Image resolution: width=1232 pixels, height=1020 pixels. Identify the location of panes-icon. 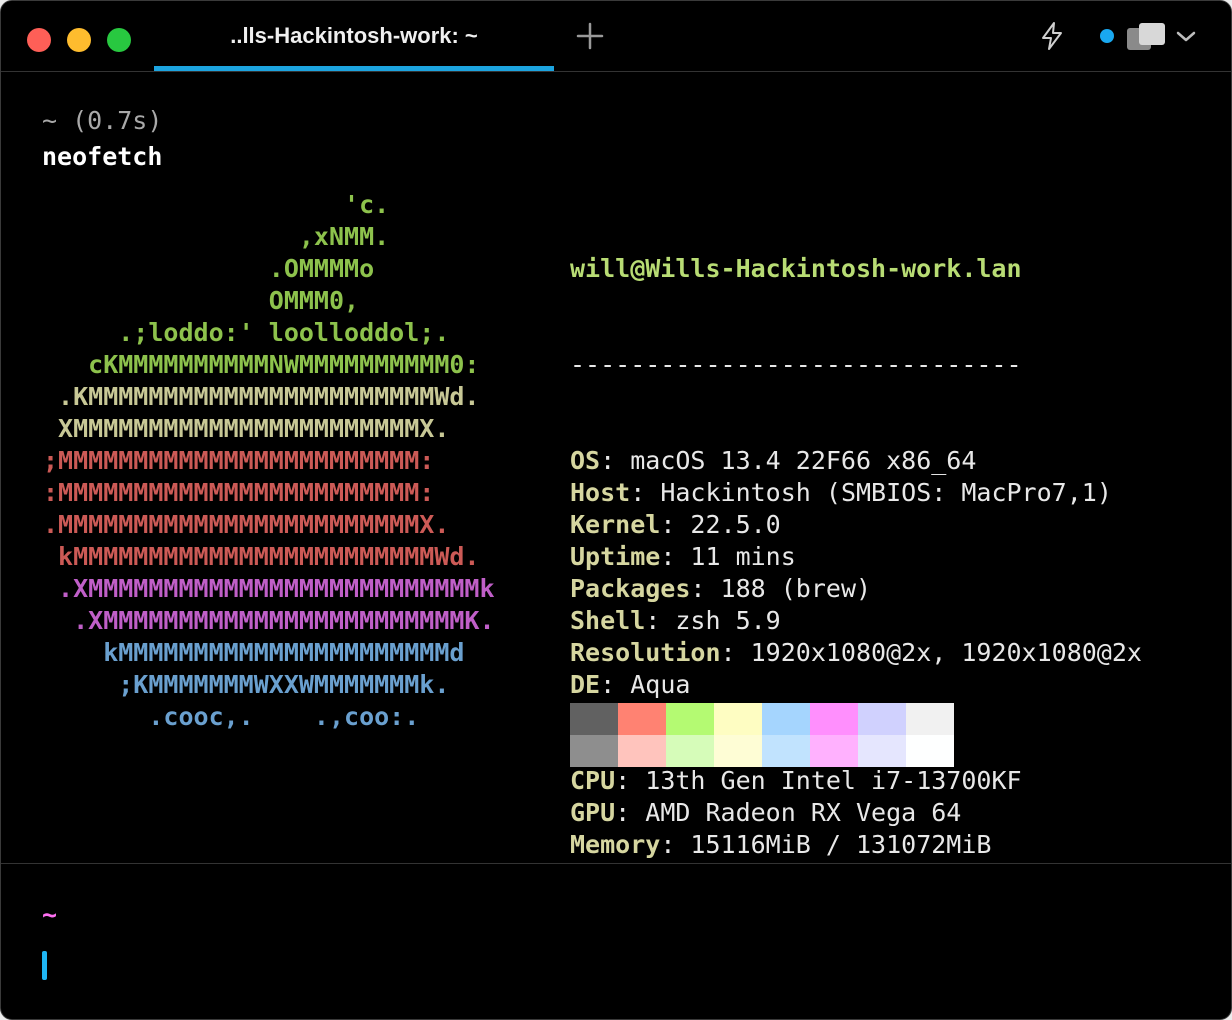
(1147, 37).